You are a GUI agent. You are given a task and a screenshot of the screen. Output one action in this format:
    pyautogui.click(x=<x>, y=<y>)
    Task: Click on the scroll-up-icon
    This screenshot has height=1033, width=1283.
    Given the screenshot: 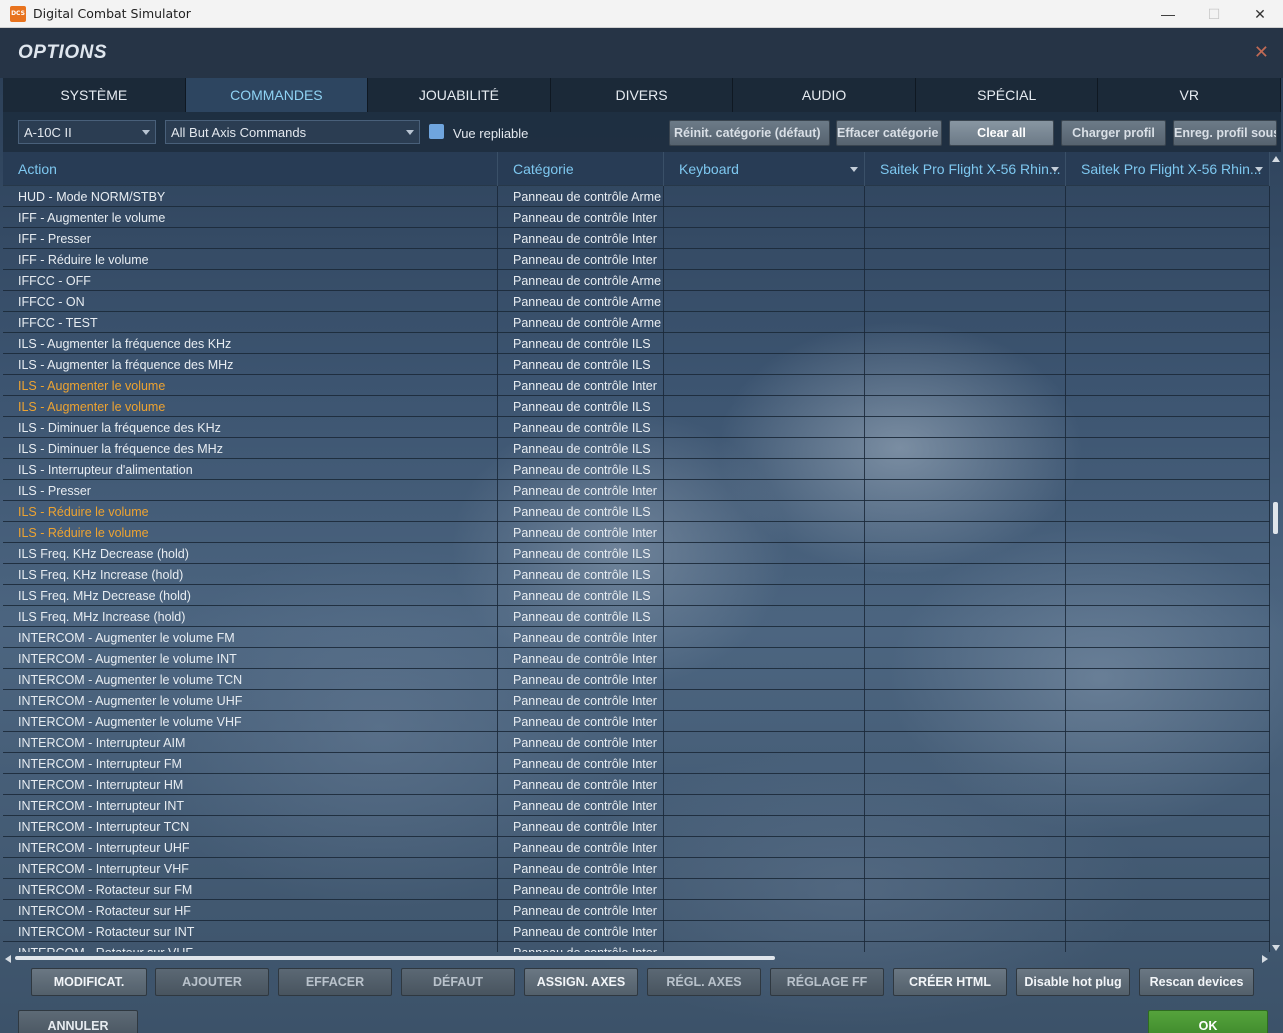 What is the action you would take?
    pyautogui.click(x=1276, y=159)
    